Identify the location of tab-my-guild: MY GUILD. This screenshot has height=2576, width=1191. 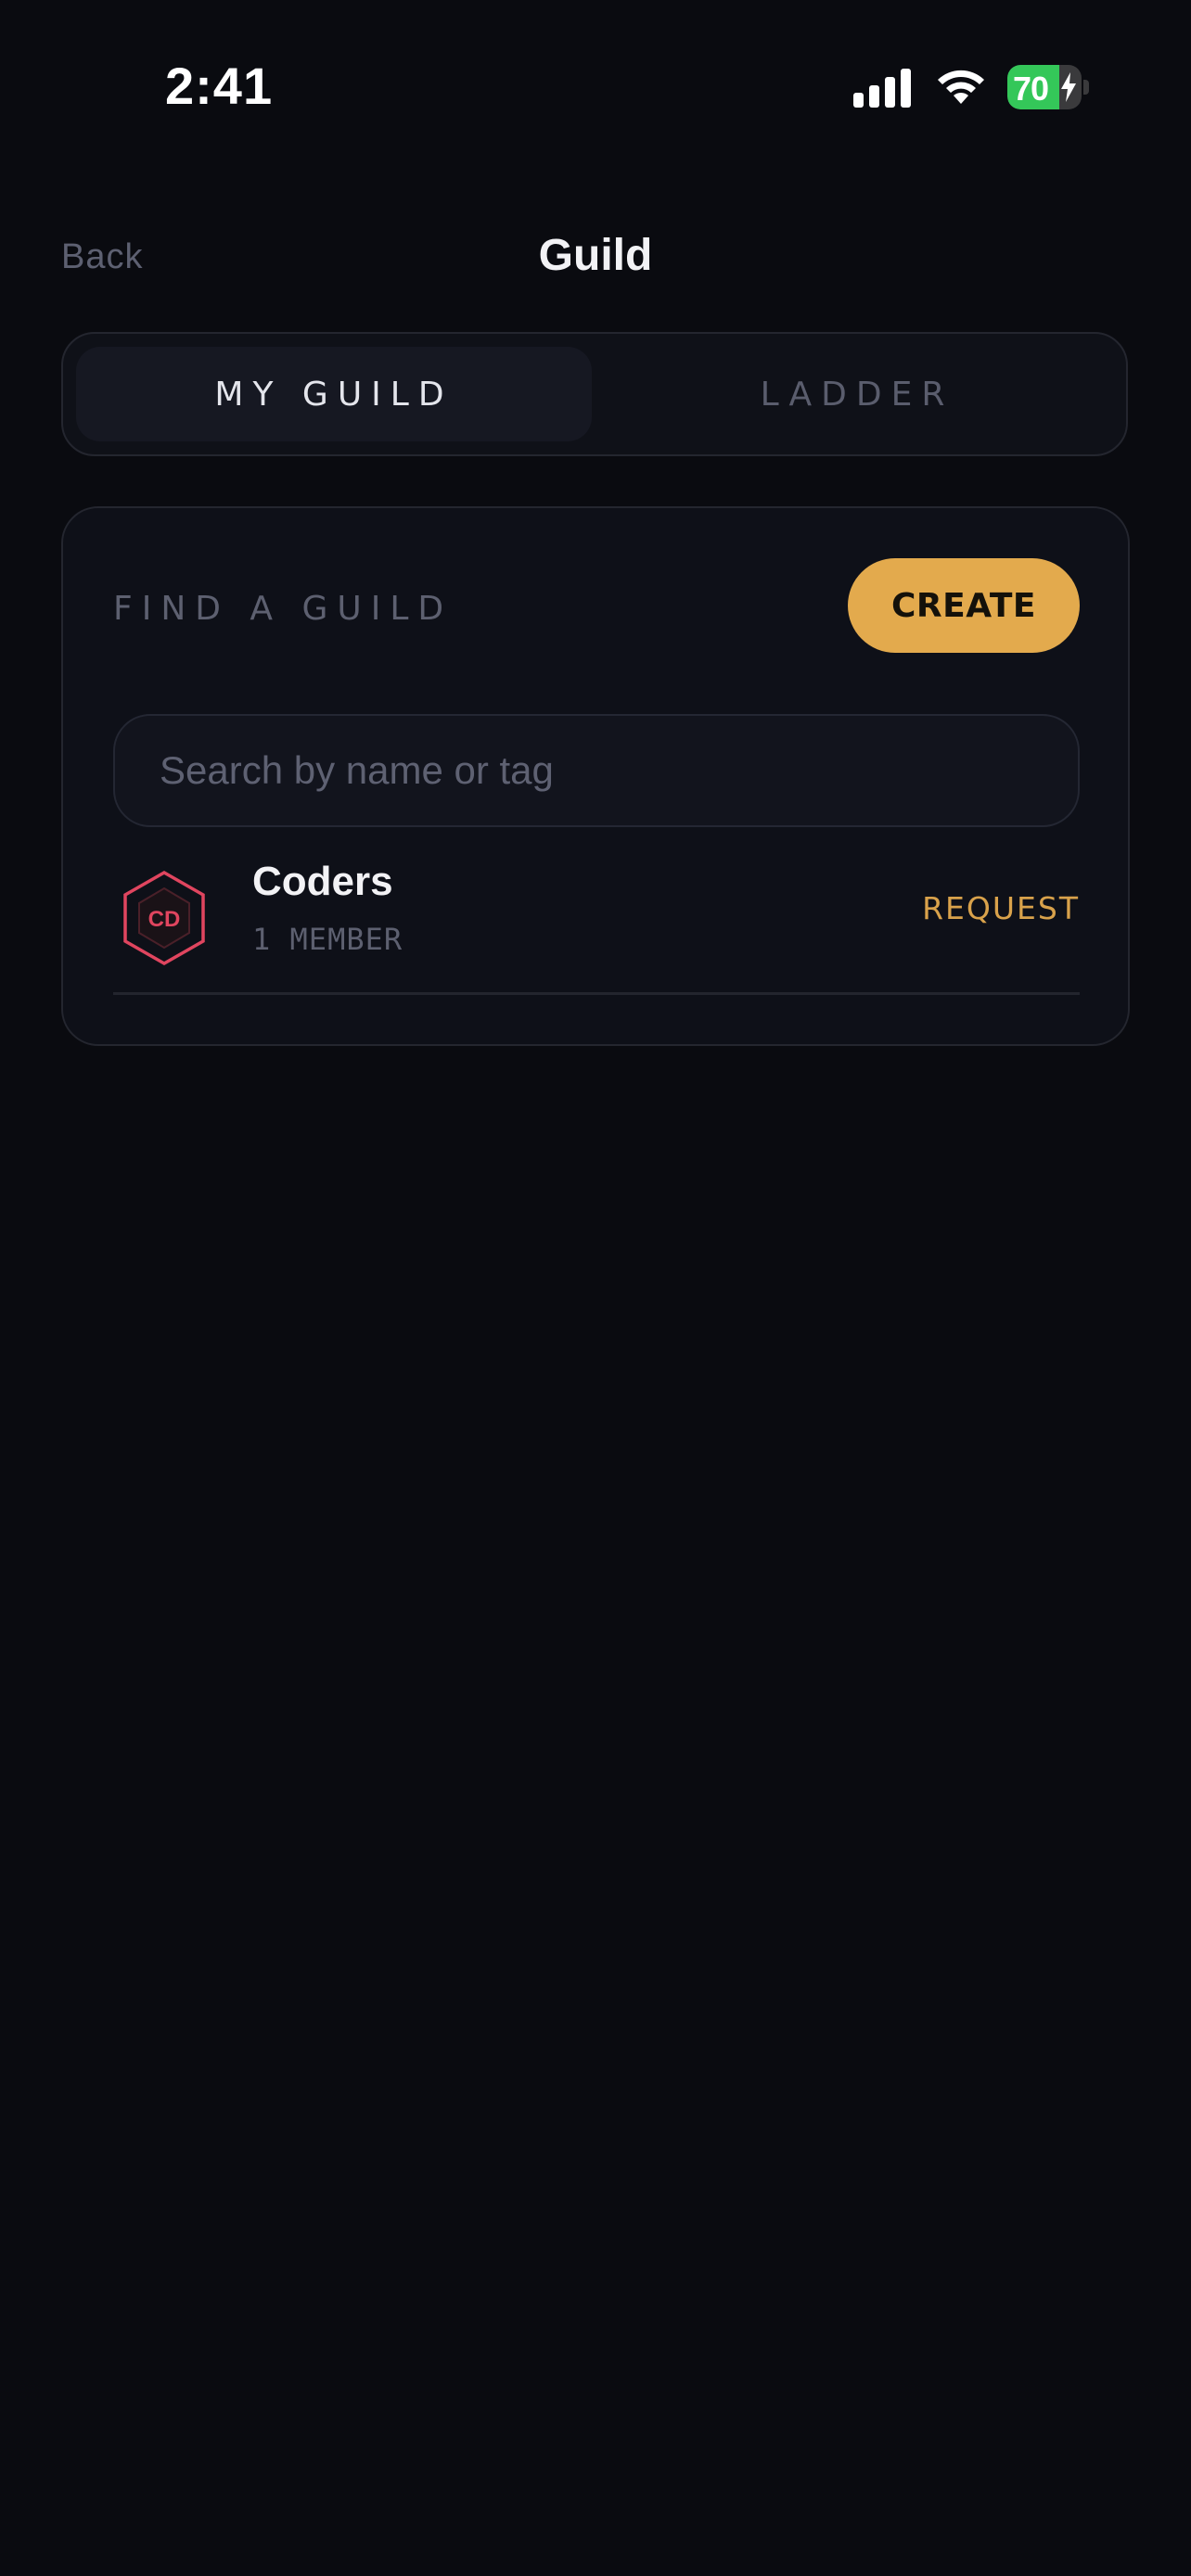
(334, 394).